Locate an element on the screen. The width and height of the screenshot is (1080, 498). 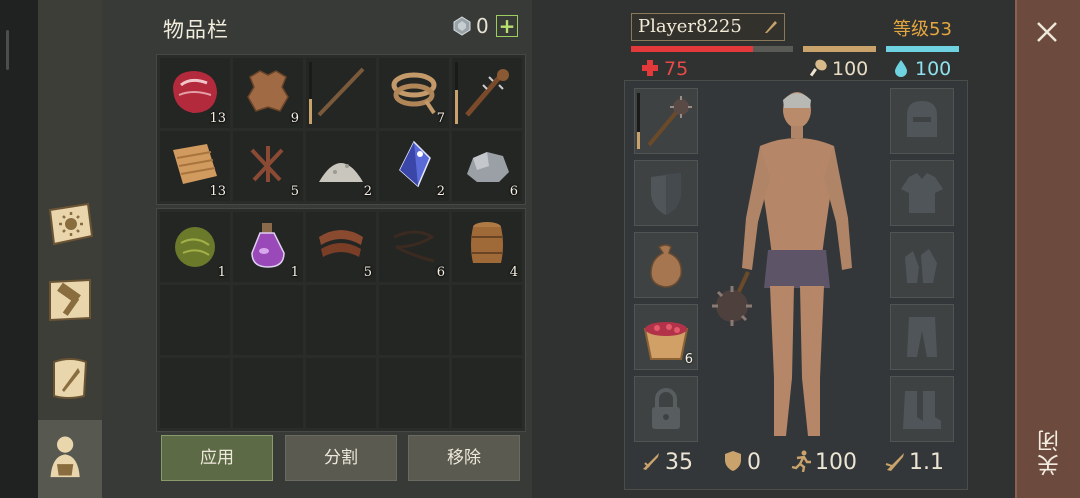
close-panel is located at coordinates (1047, 249).